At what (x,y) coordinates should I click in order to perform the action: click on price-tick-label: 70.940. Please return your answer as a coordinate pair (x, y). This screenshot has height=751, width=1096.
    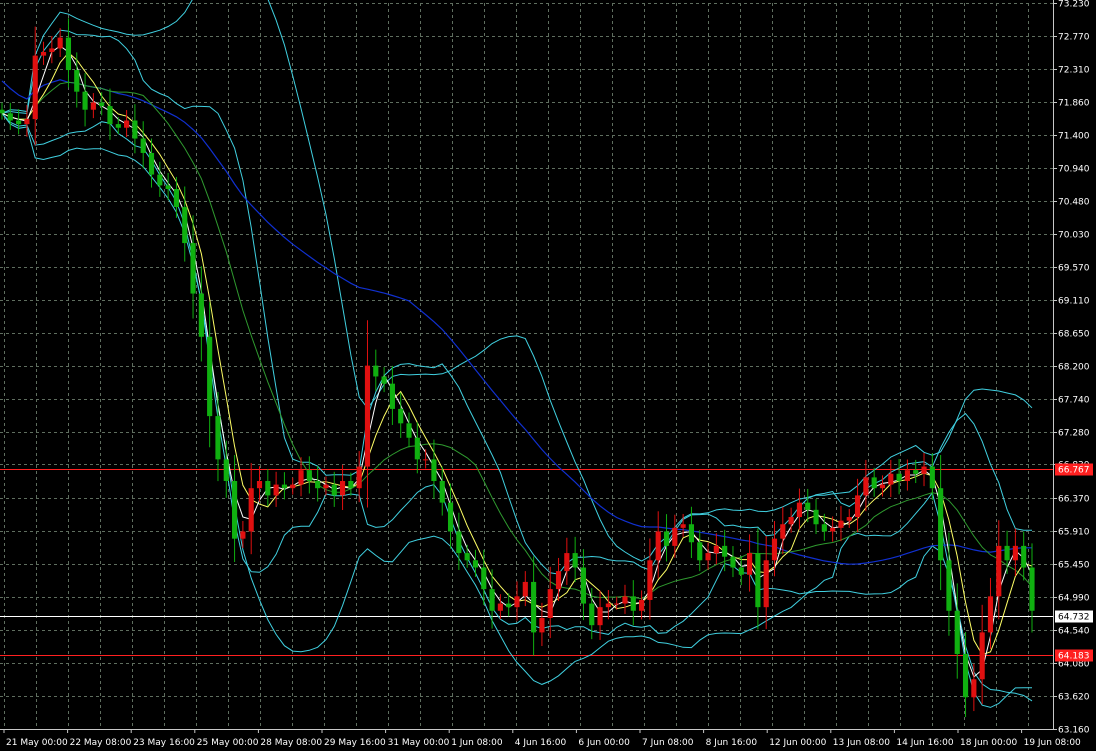
    Looking at the image, I should click on (1074, 170).